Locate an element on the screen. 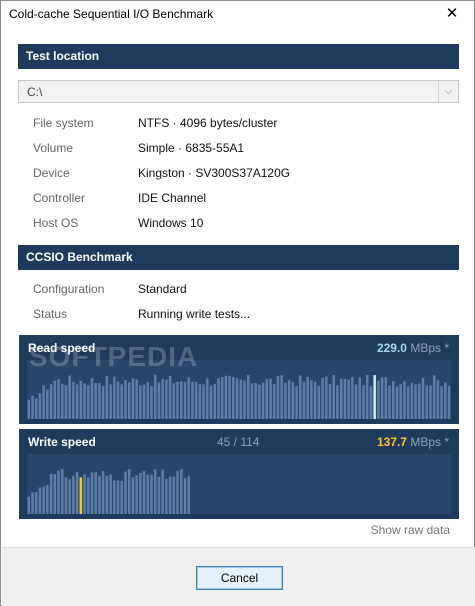 The width and height of the screenshot is (475, 606). info-label: Host OS is located at coordinates (56, 223).